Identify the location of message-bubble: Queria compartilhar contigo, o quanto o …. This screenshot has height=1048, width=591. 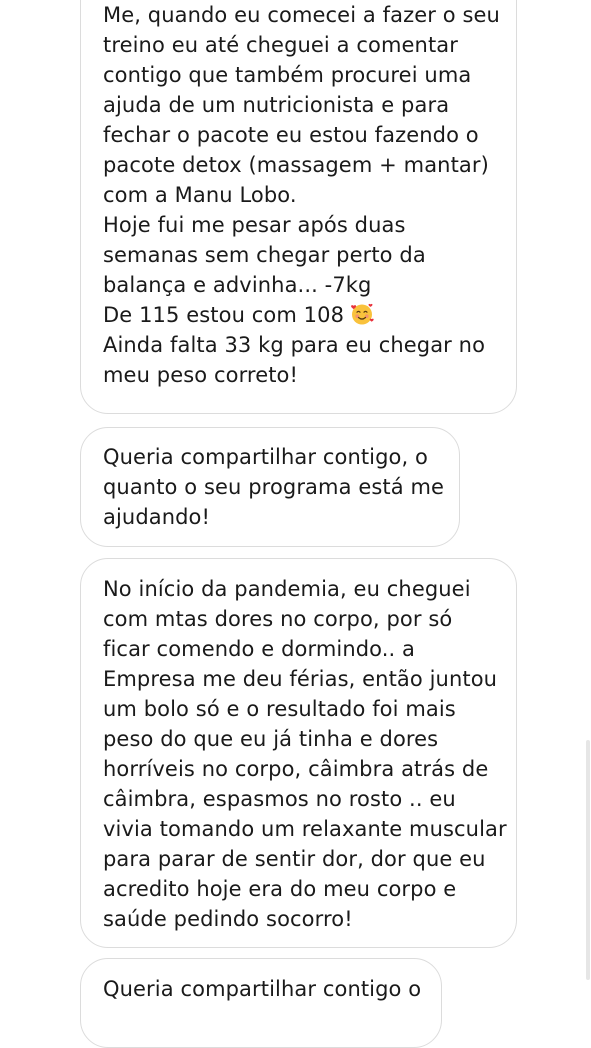
(270, 487).